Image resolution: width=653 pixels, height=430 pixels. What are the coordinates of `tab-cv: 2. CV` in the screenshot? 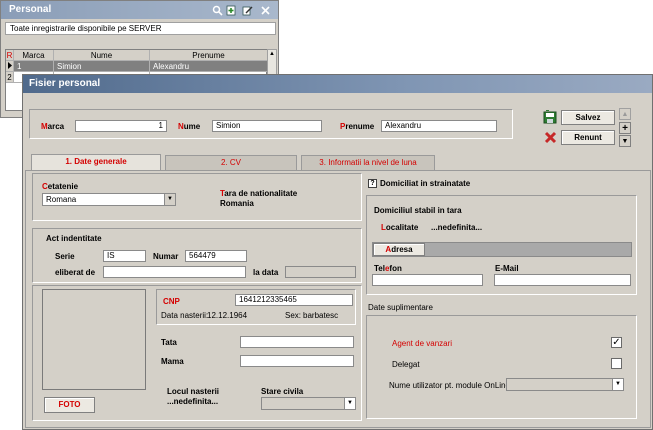 It's located at (231, 162).